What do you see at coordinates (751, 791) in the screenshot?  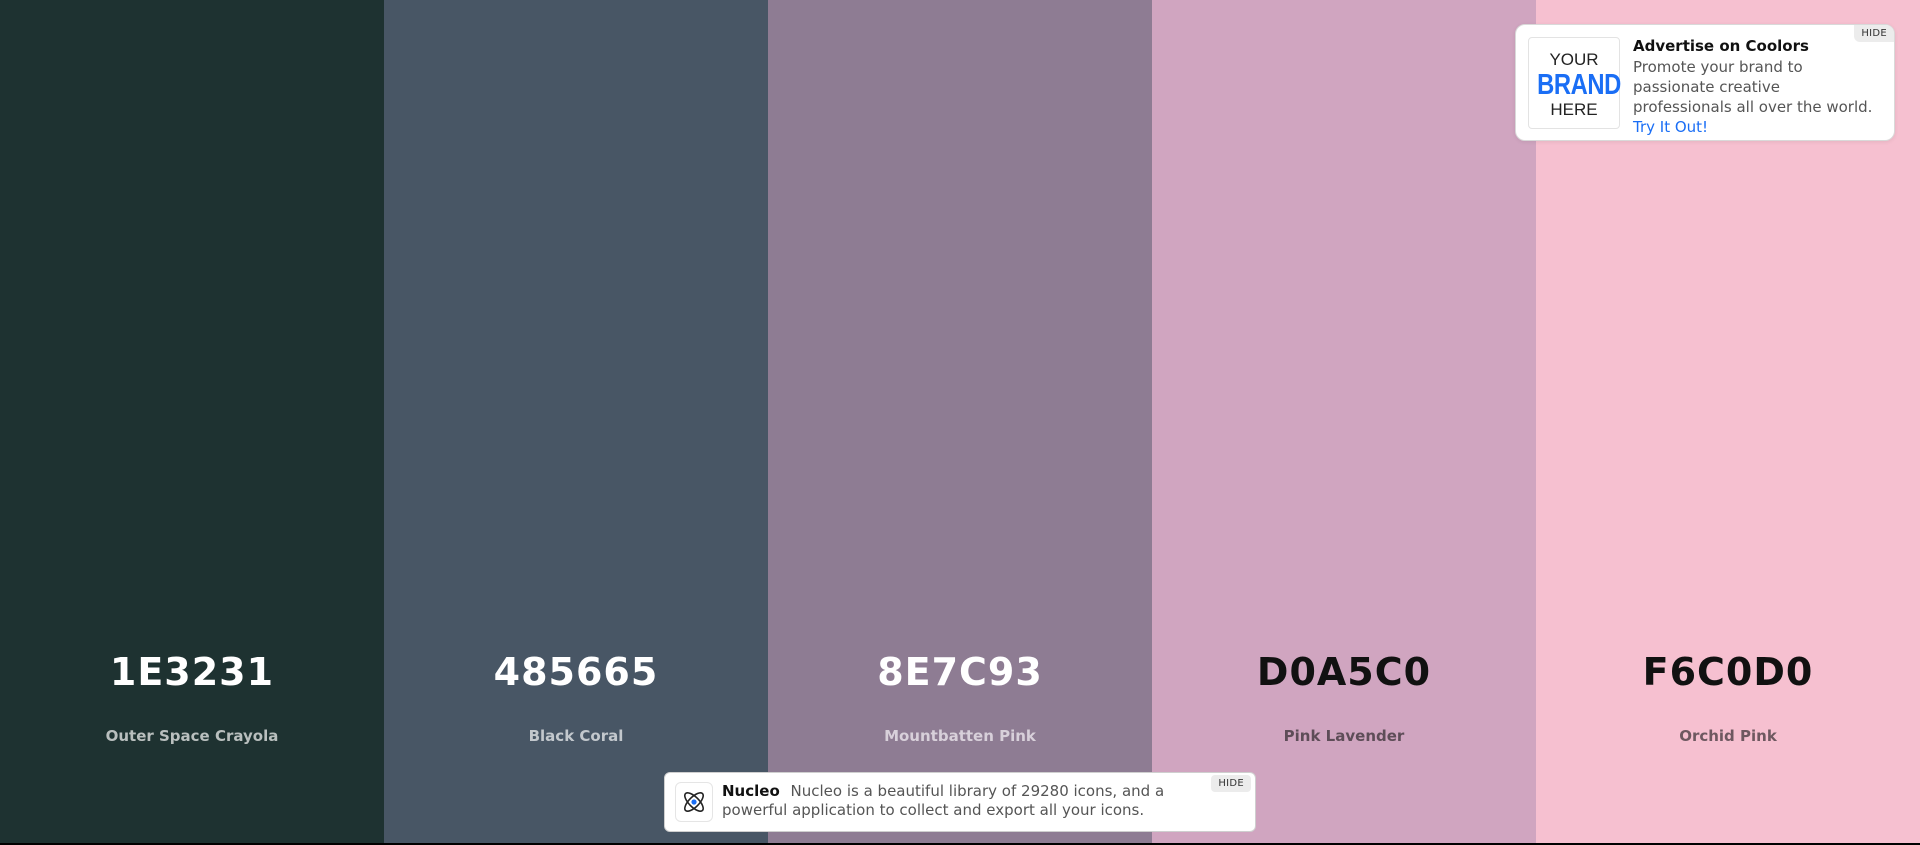 I see `nucleo-brand: Nucleo` at bounding box center [751, 791].